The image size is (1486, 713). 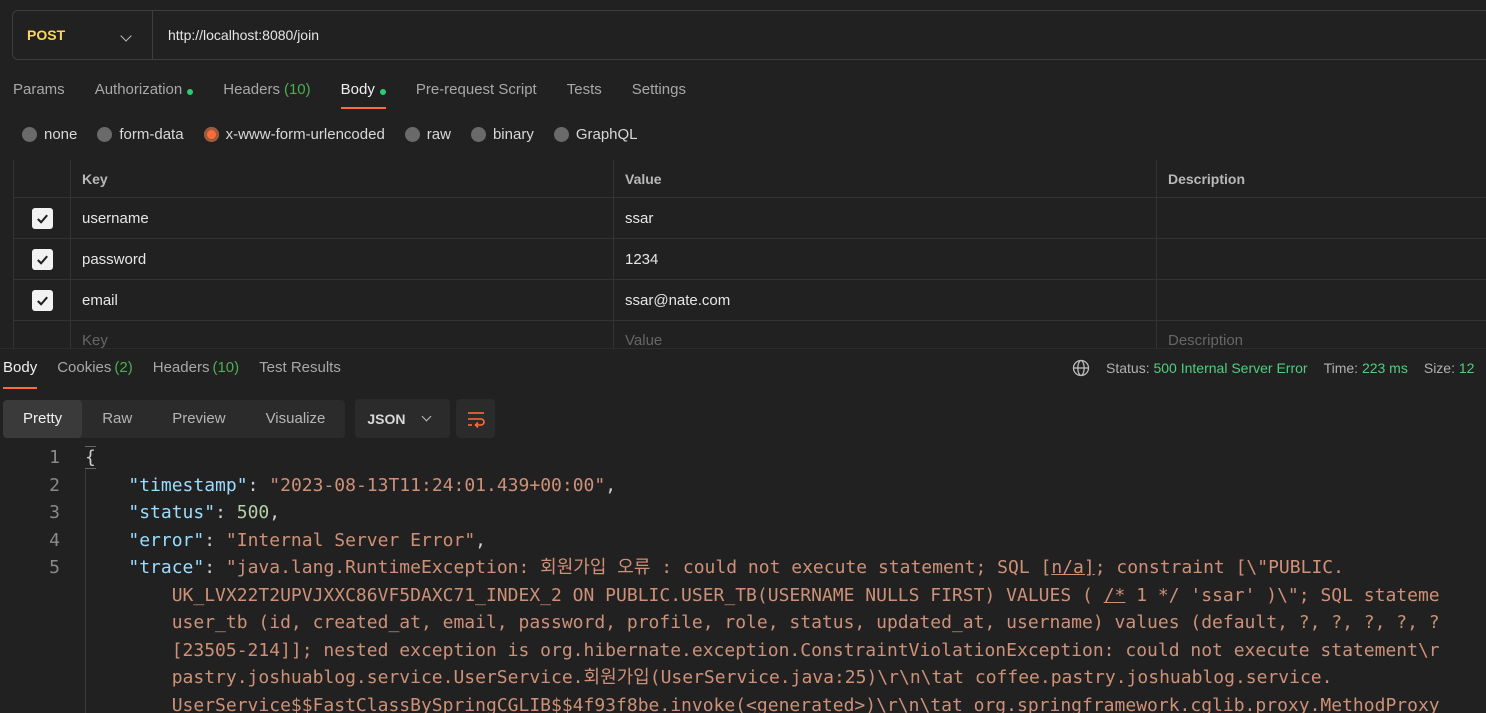 I want to click on radio-selected-icon, so click(x=211, y=134).